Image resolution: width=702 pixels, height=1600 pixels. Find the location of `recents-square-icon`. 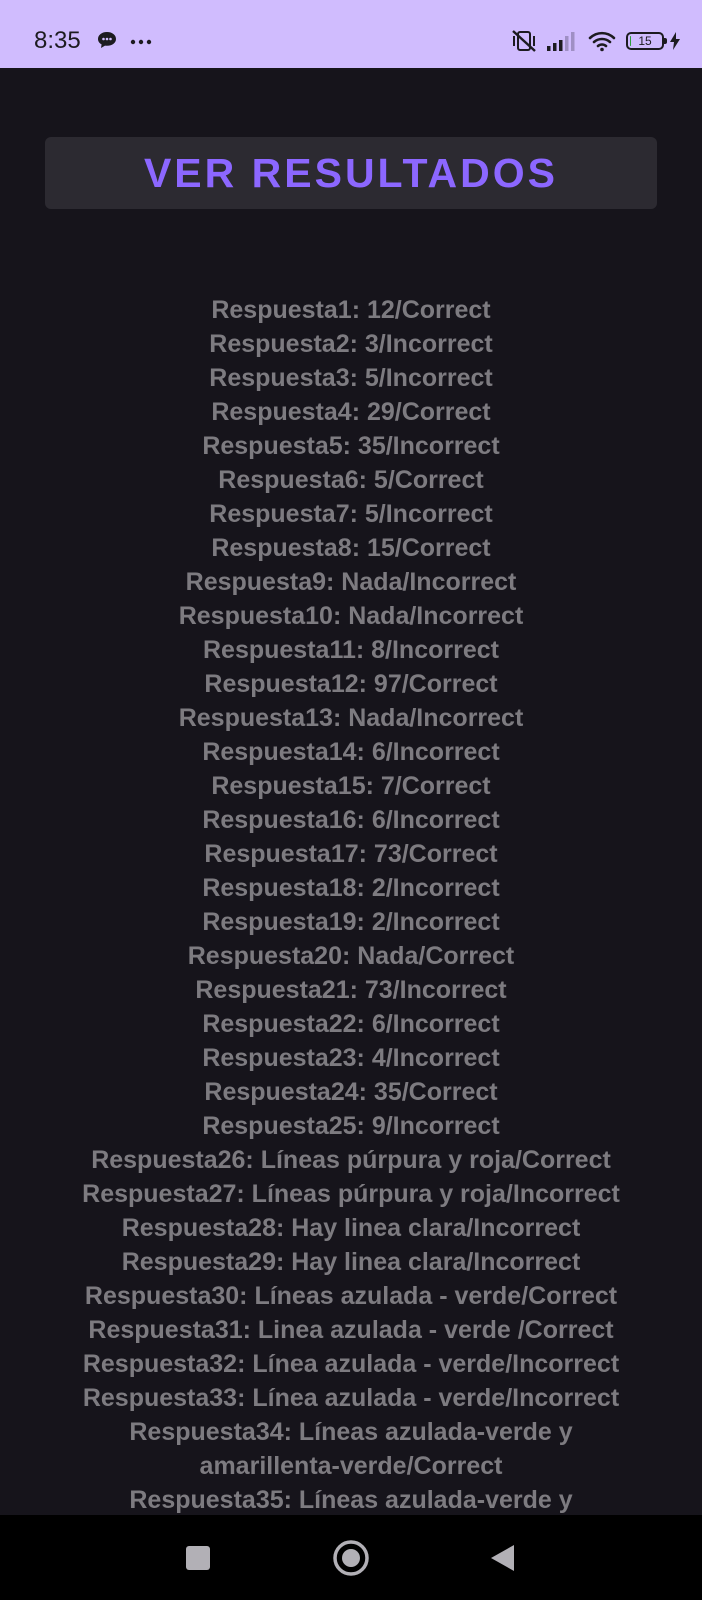

recents-square-icon is located at coordinates (198, 1558).